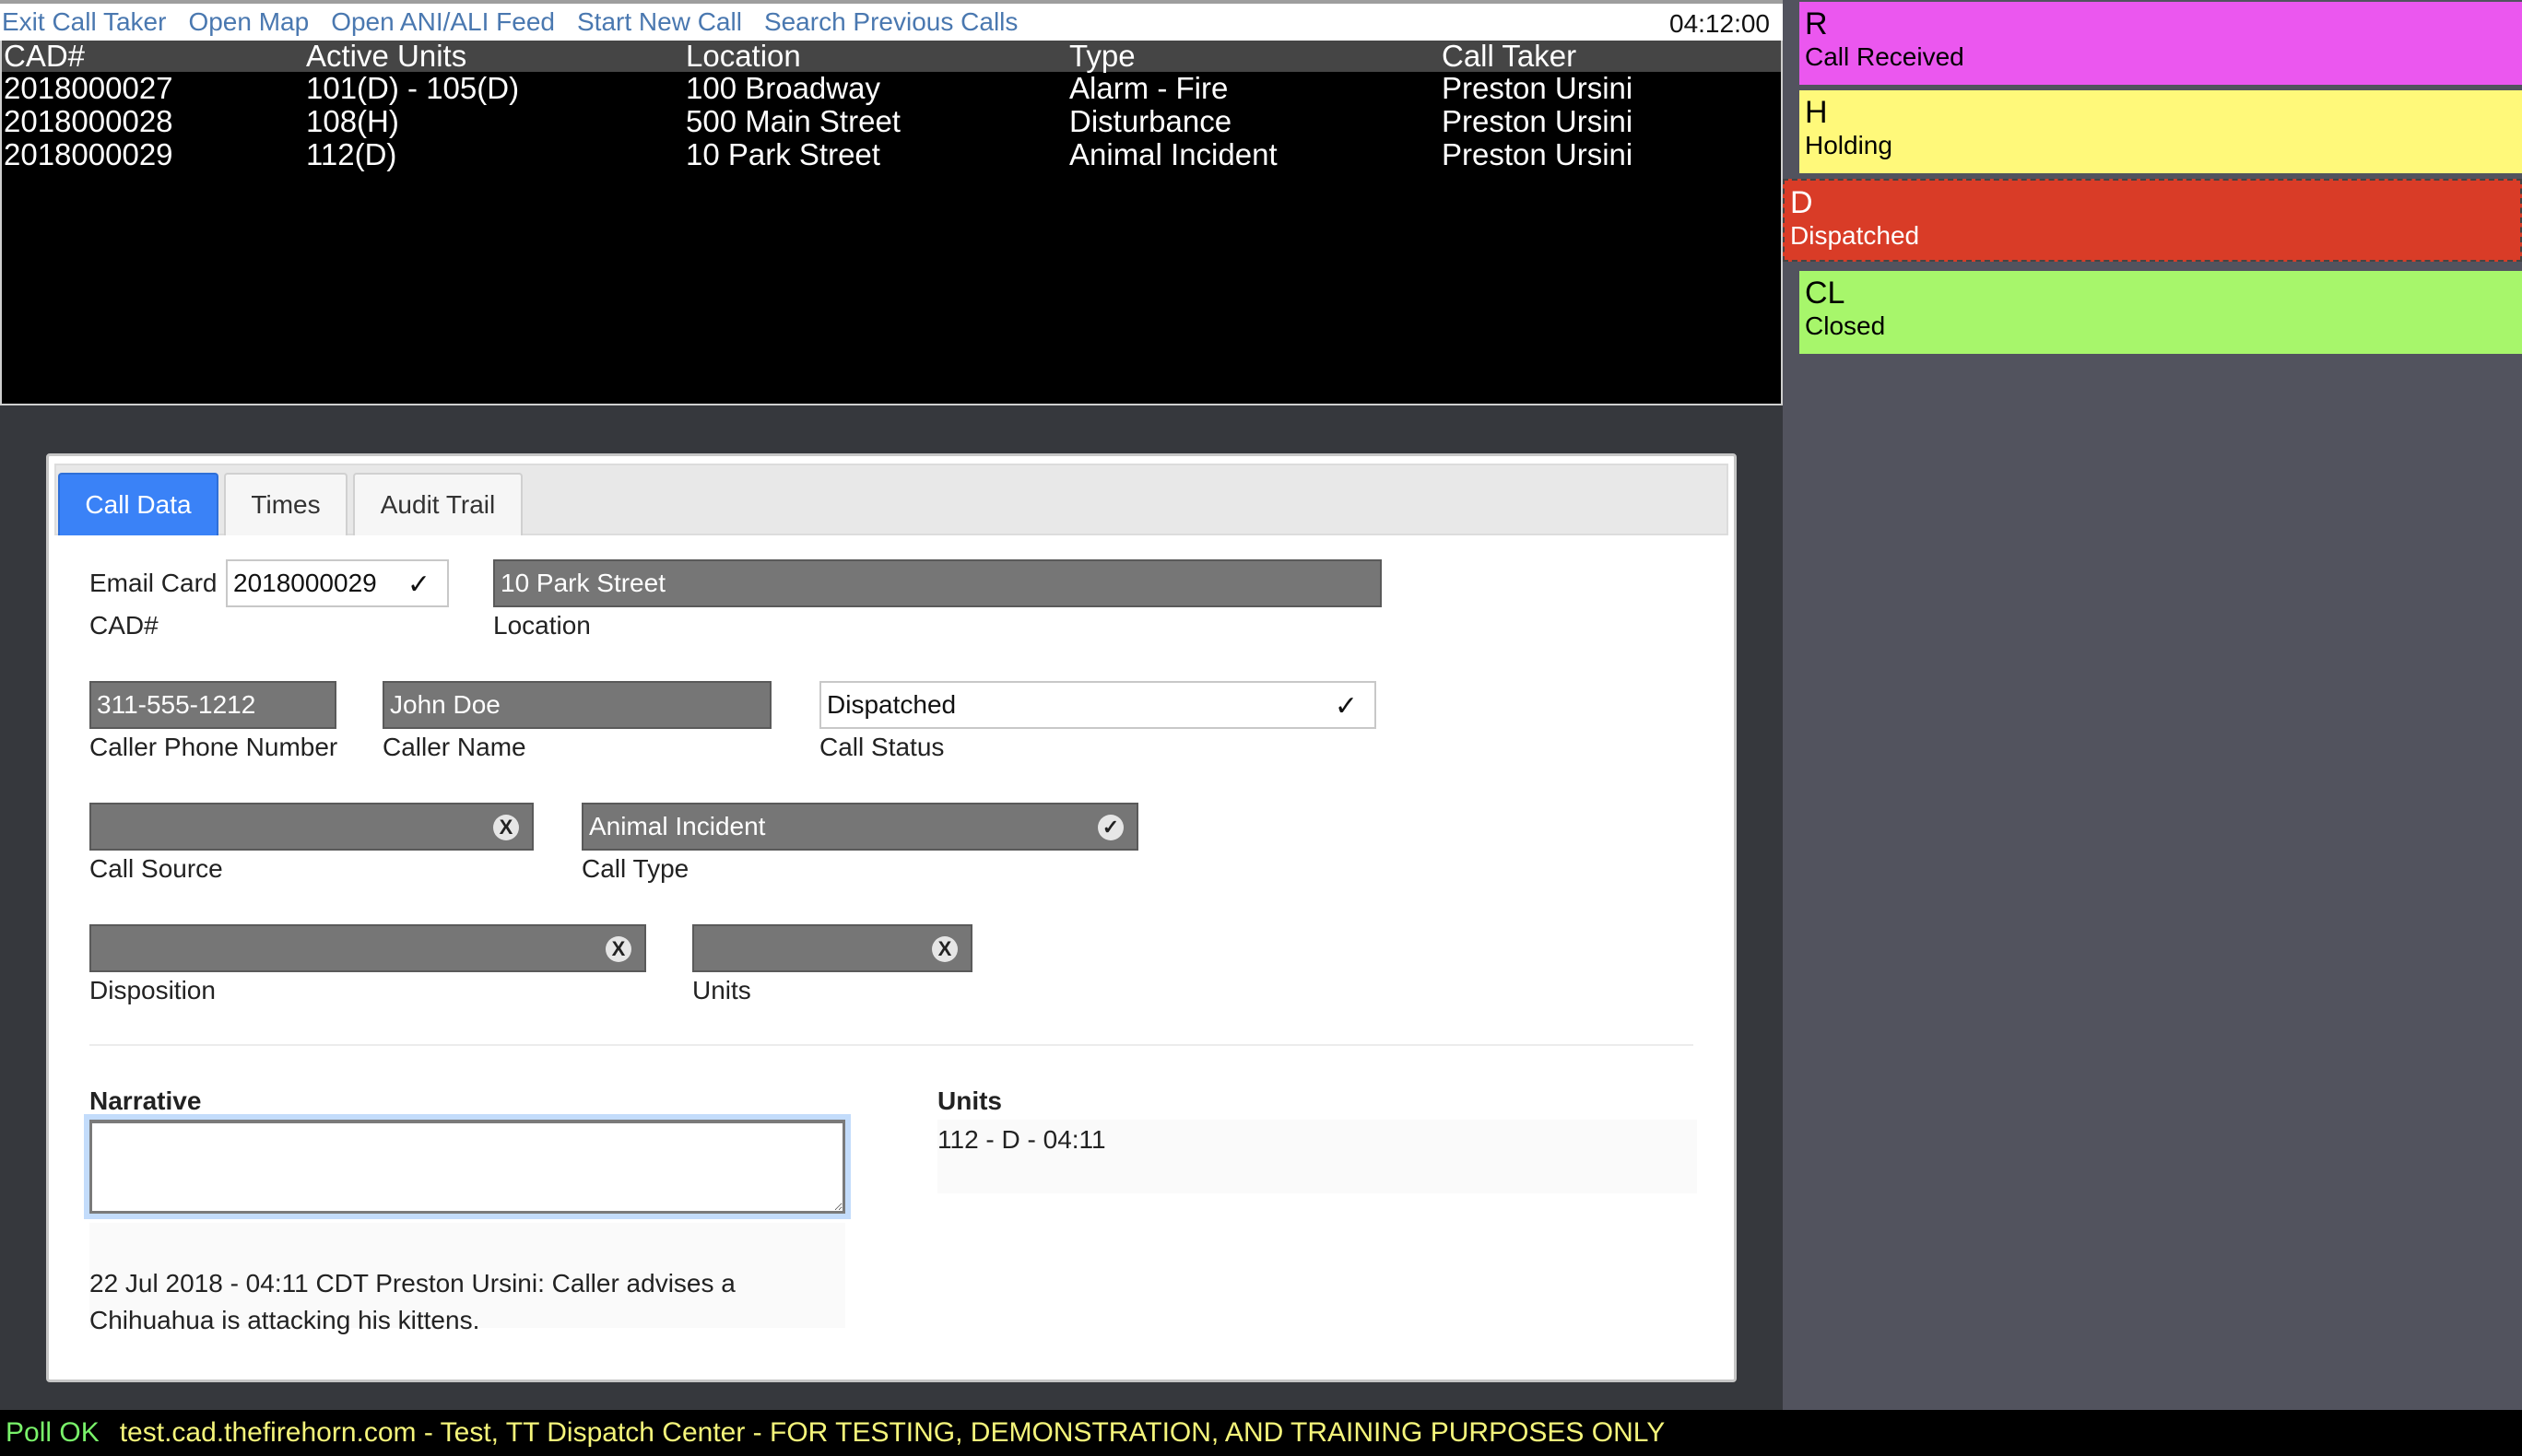  What do you see at coordinates (1317, 1156) in the screenshot?
I see `units-list: 112 - D - 04:11` at bounding box center [1317, 1156].